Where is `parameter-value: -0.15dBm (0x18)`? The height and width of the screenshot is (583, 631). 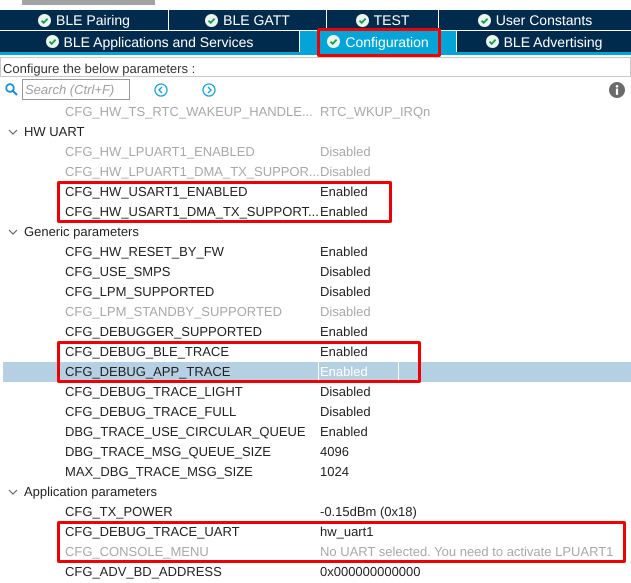
parameter-value: -0.15dBm (0x18) is located at coordinates (368, 512).